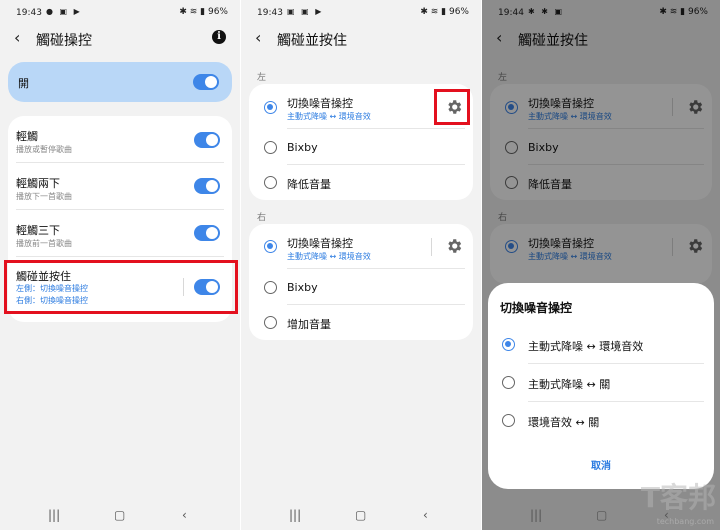  I want to click on option-label: 增加音量, so click(309, 324).